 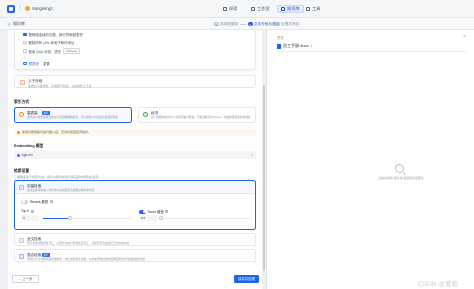 I want to click on checkbox-checked-icon, so click(x=25, y=34).